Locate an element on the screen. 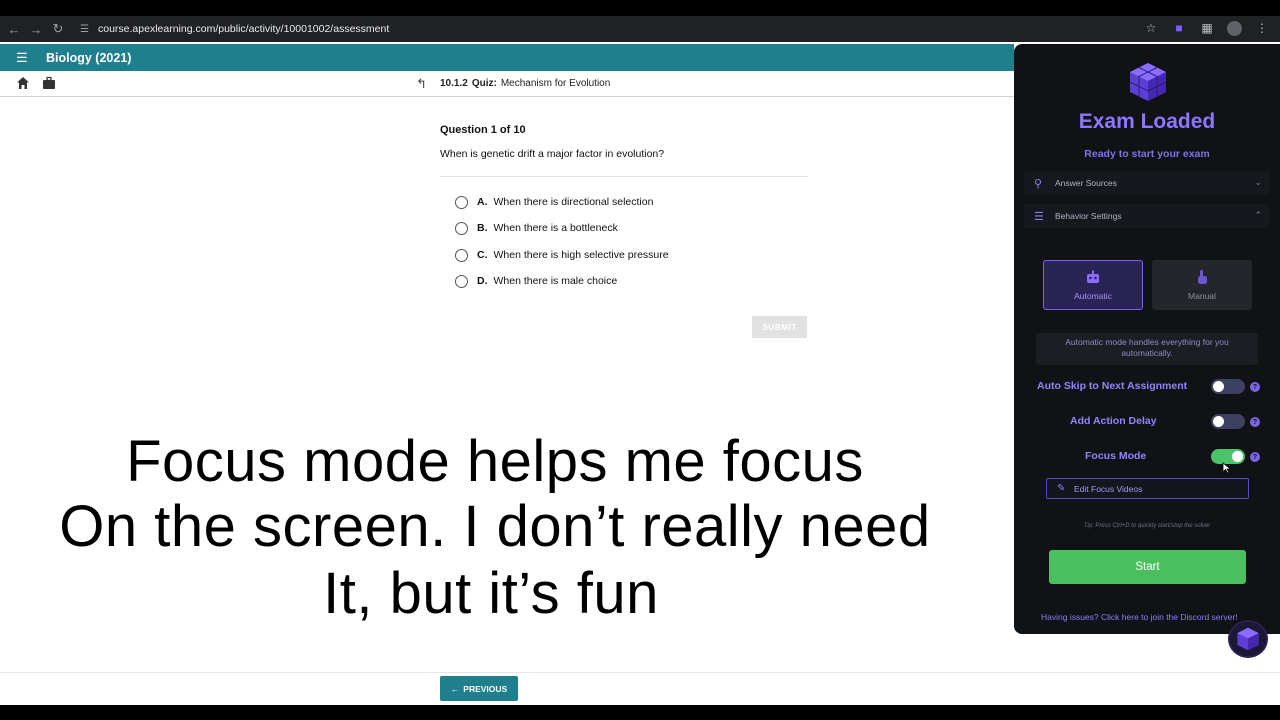 This screenshot has width=1280, height=720. section-label: Behavior Settings is located at coordinates (1088, 216).